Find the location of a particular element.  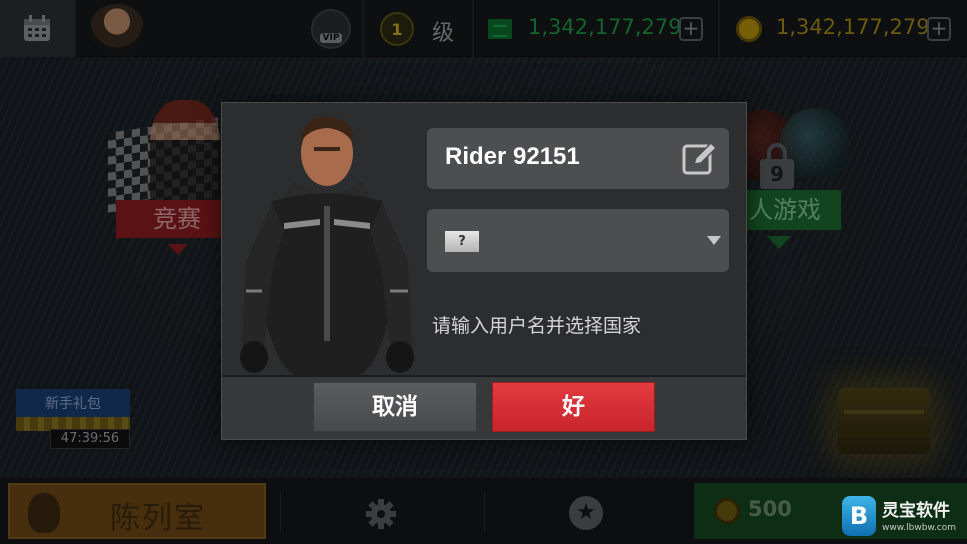

username-field: Rider 92151 is located at coordinates (578, 158).